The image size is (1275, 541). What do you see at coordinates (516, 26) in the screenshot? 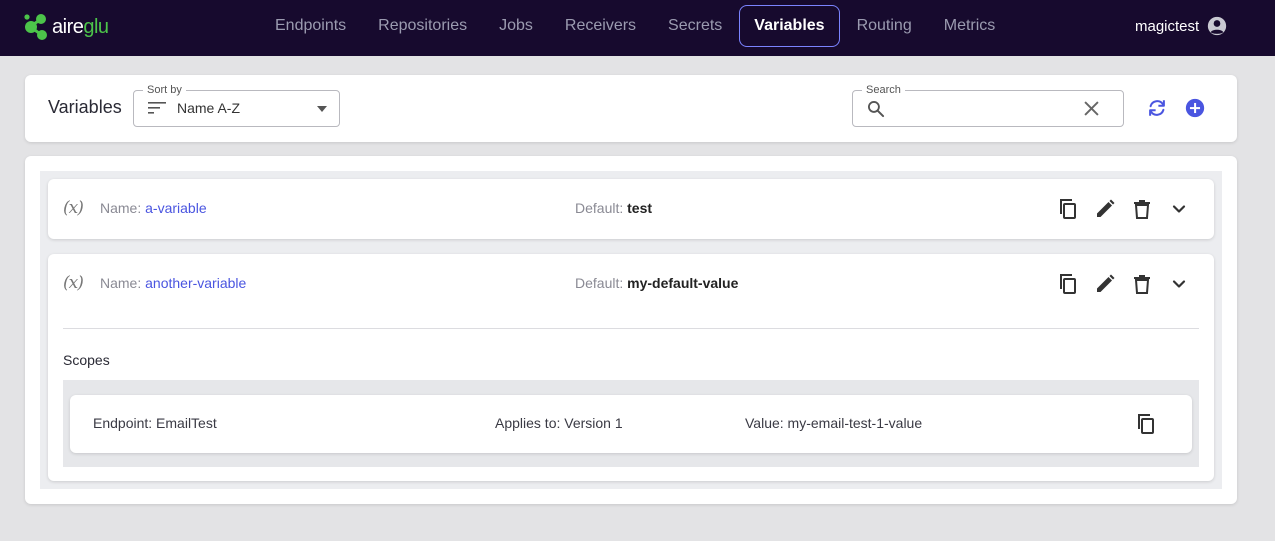
I see `nav-jobs: Jobs` at bounding box center [516, 26].